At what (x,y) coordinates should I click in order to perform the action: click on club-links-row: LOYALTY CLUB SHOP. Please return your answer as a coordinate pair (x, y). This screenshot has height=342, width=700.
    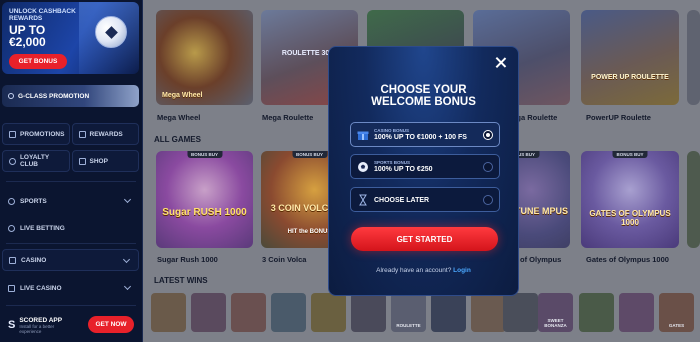
    Looking at the image, I should click on (70, 161).